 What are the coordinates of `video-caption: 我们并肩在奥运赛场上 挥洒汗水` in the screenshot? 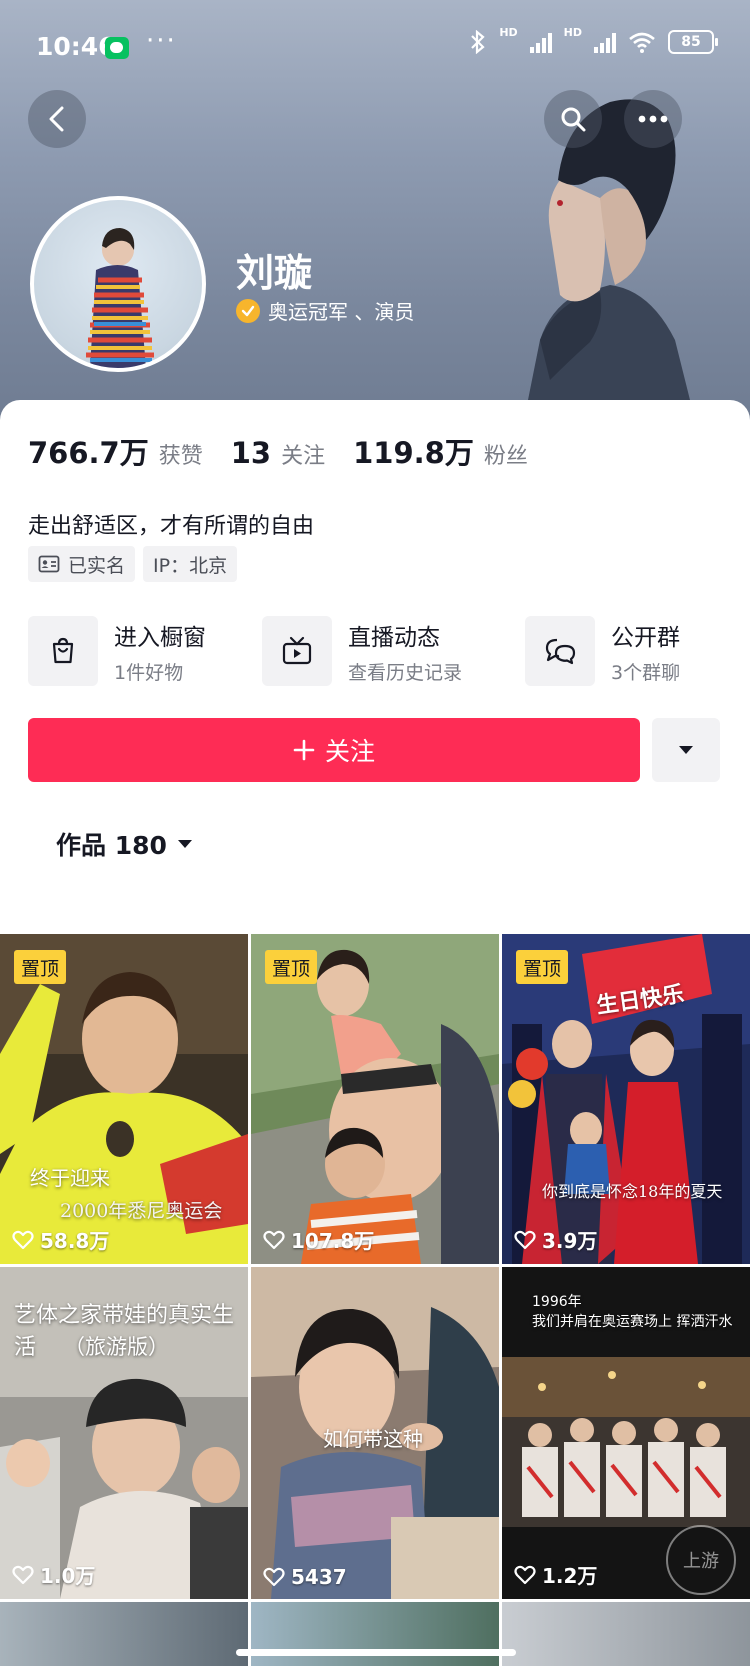 It's located at (632, 1322).